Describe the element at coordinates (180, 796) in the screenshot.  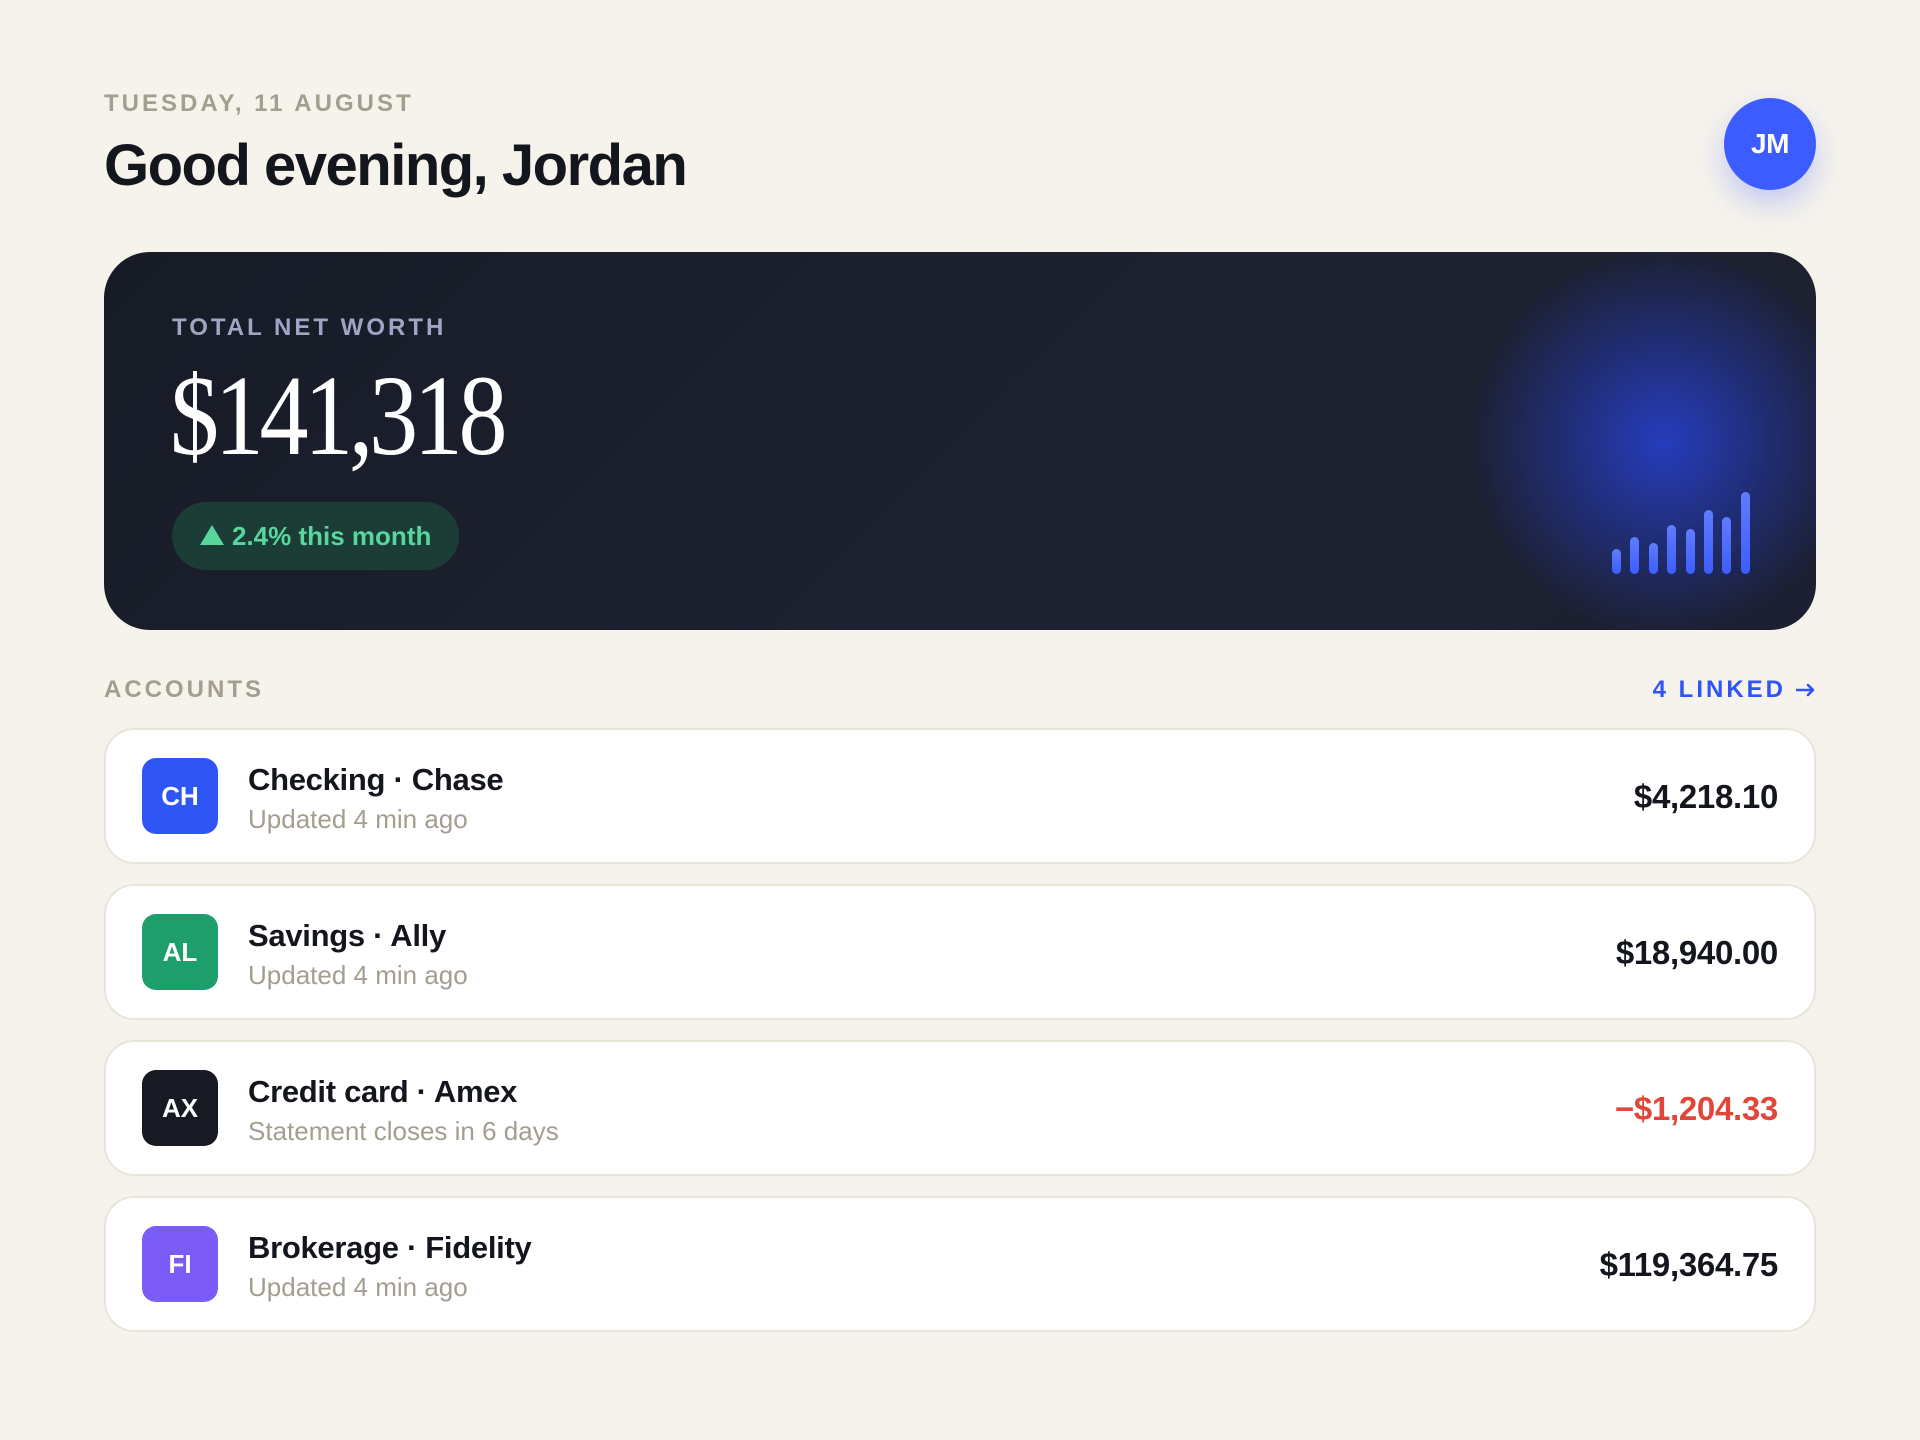
I see `account-logo-badge: CH` at that location.